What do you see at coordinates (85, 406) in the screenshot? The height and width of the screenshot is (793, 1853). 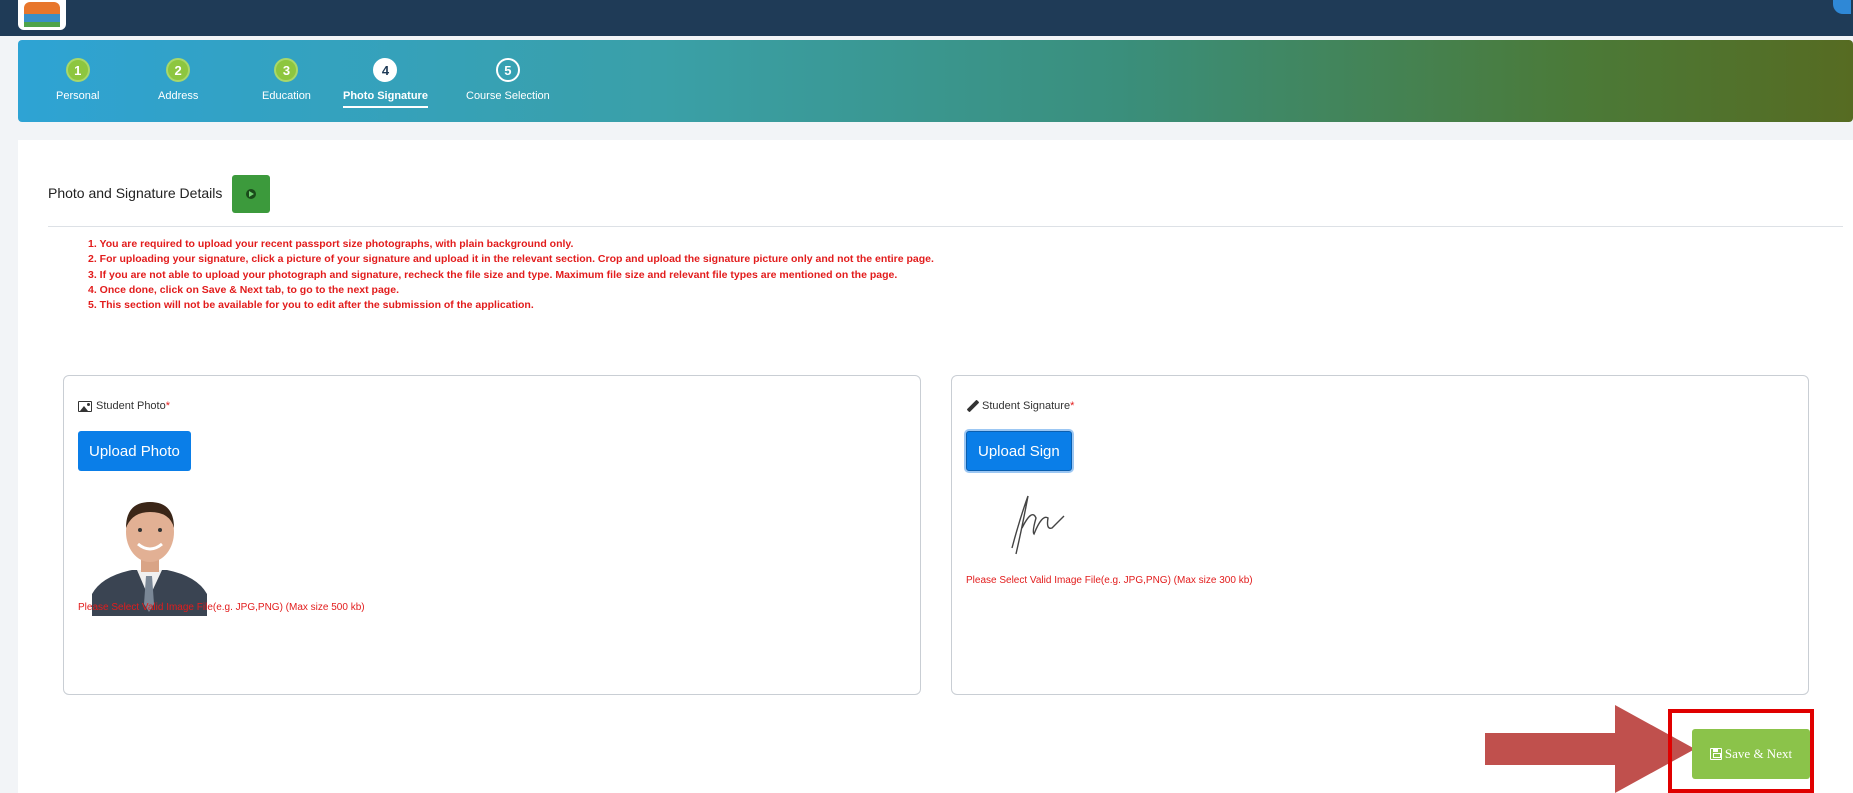 I see `image-icon` at bounding box center [85, 406].